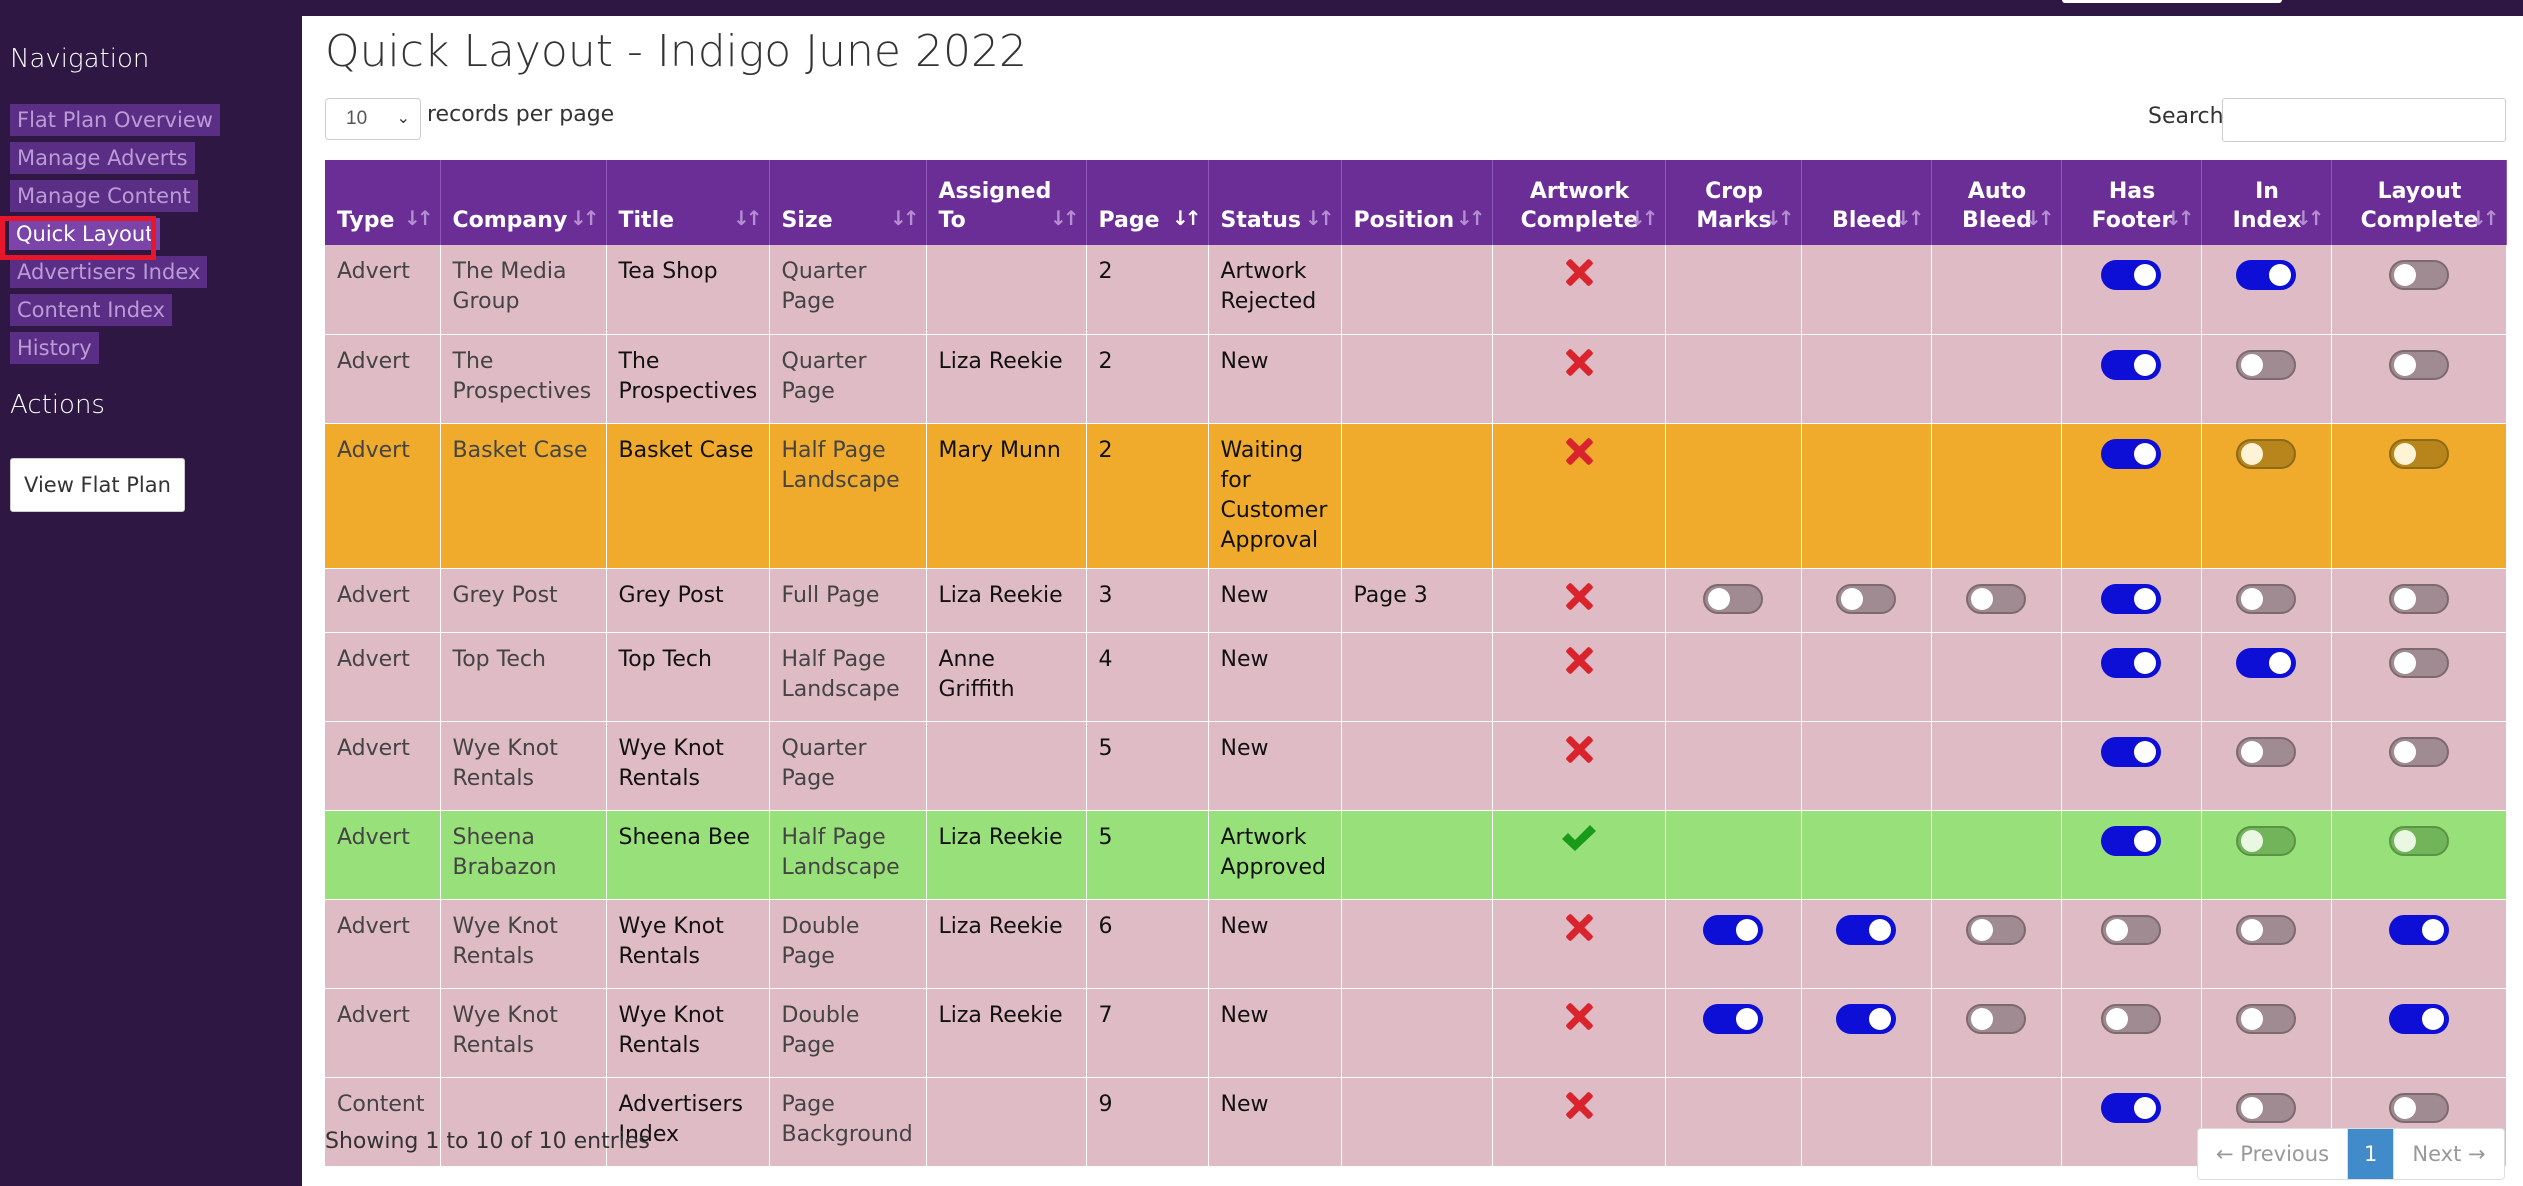 The image size is (2523, 1186). Describe the element at coordinates (104, 196) in the screenshot. I see `sidebar-item-manage-content: Manage Content` at that location.